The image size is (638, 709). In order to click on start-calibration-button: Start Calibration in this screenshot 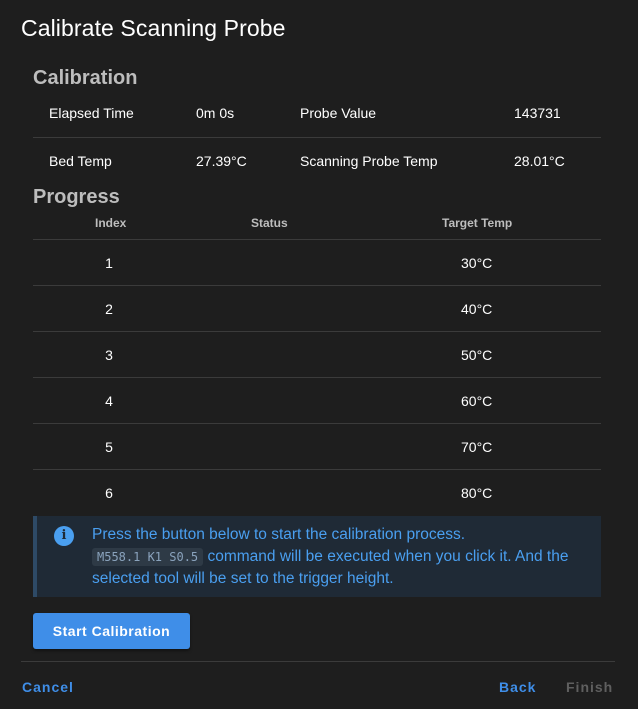, I will do `click(111, 631)`.